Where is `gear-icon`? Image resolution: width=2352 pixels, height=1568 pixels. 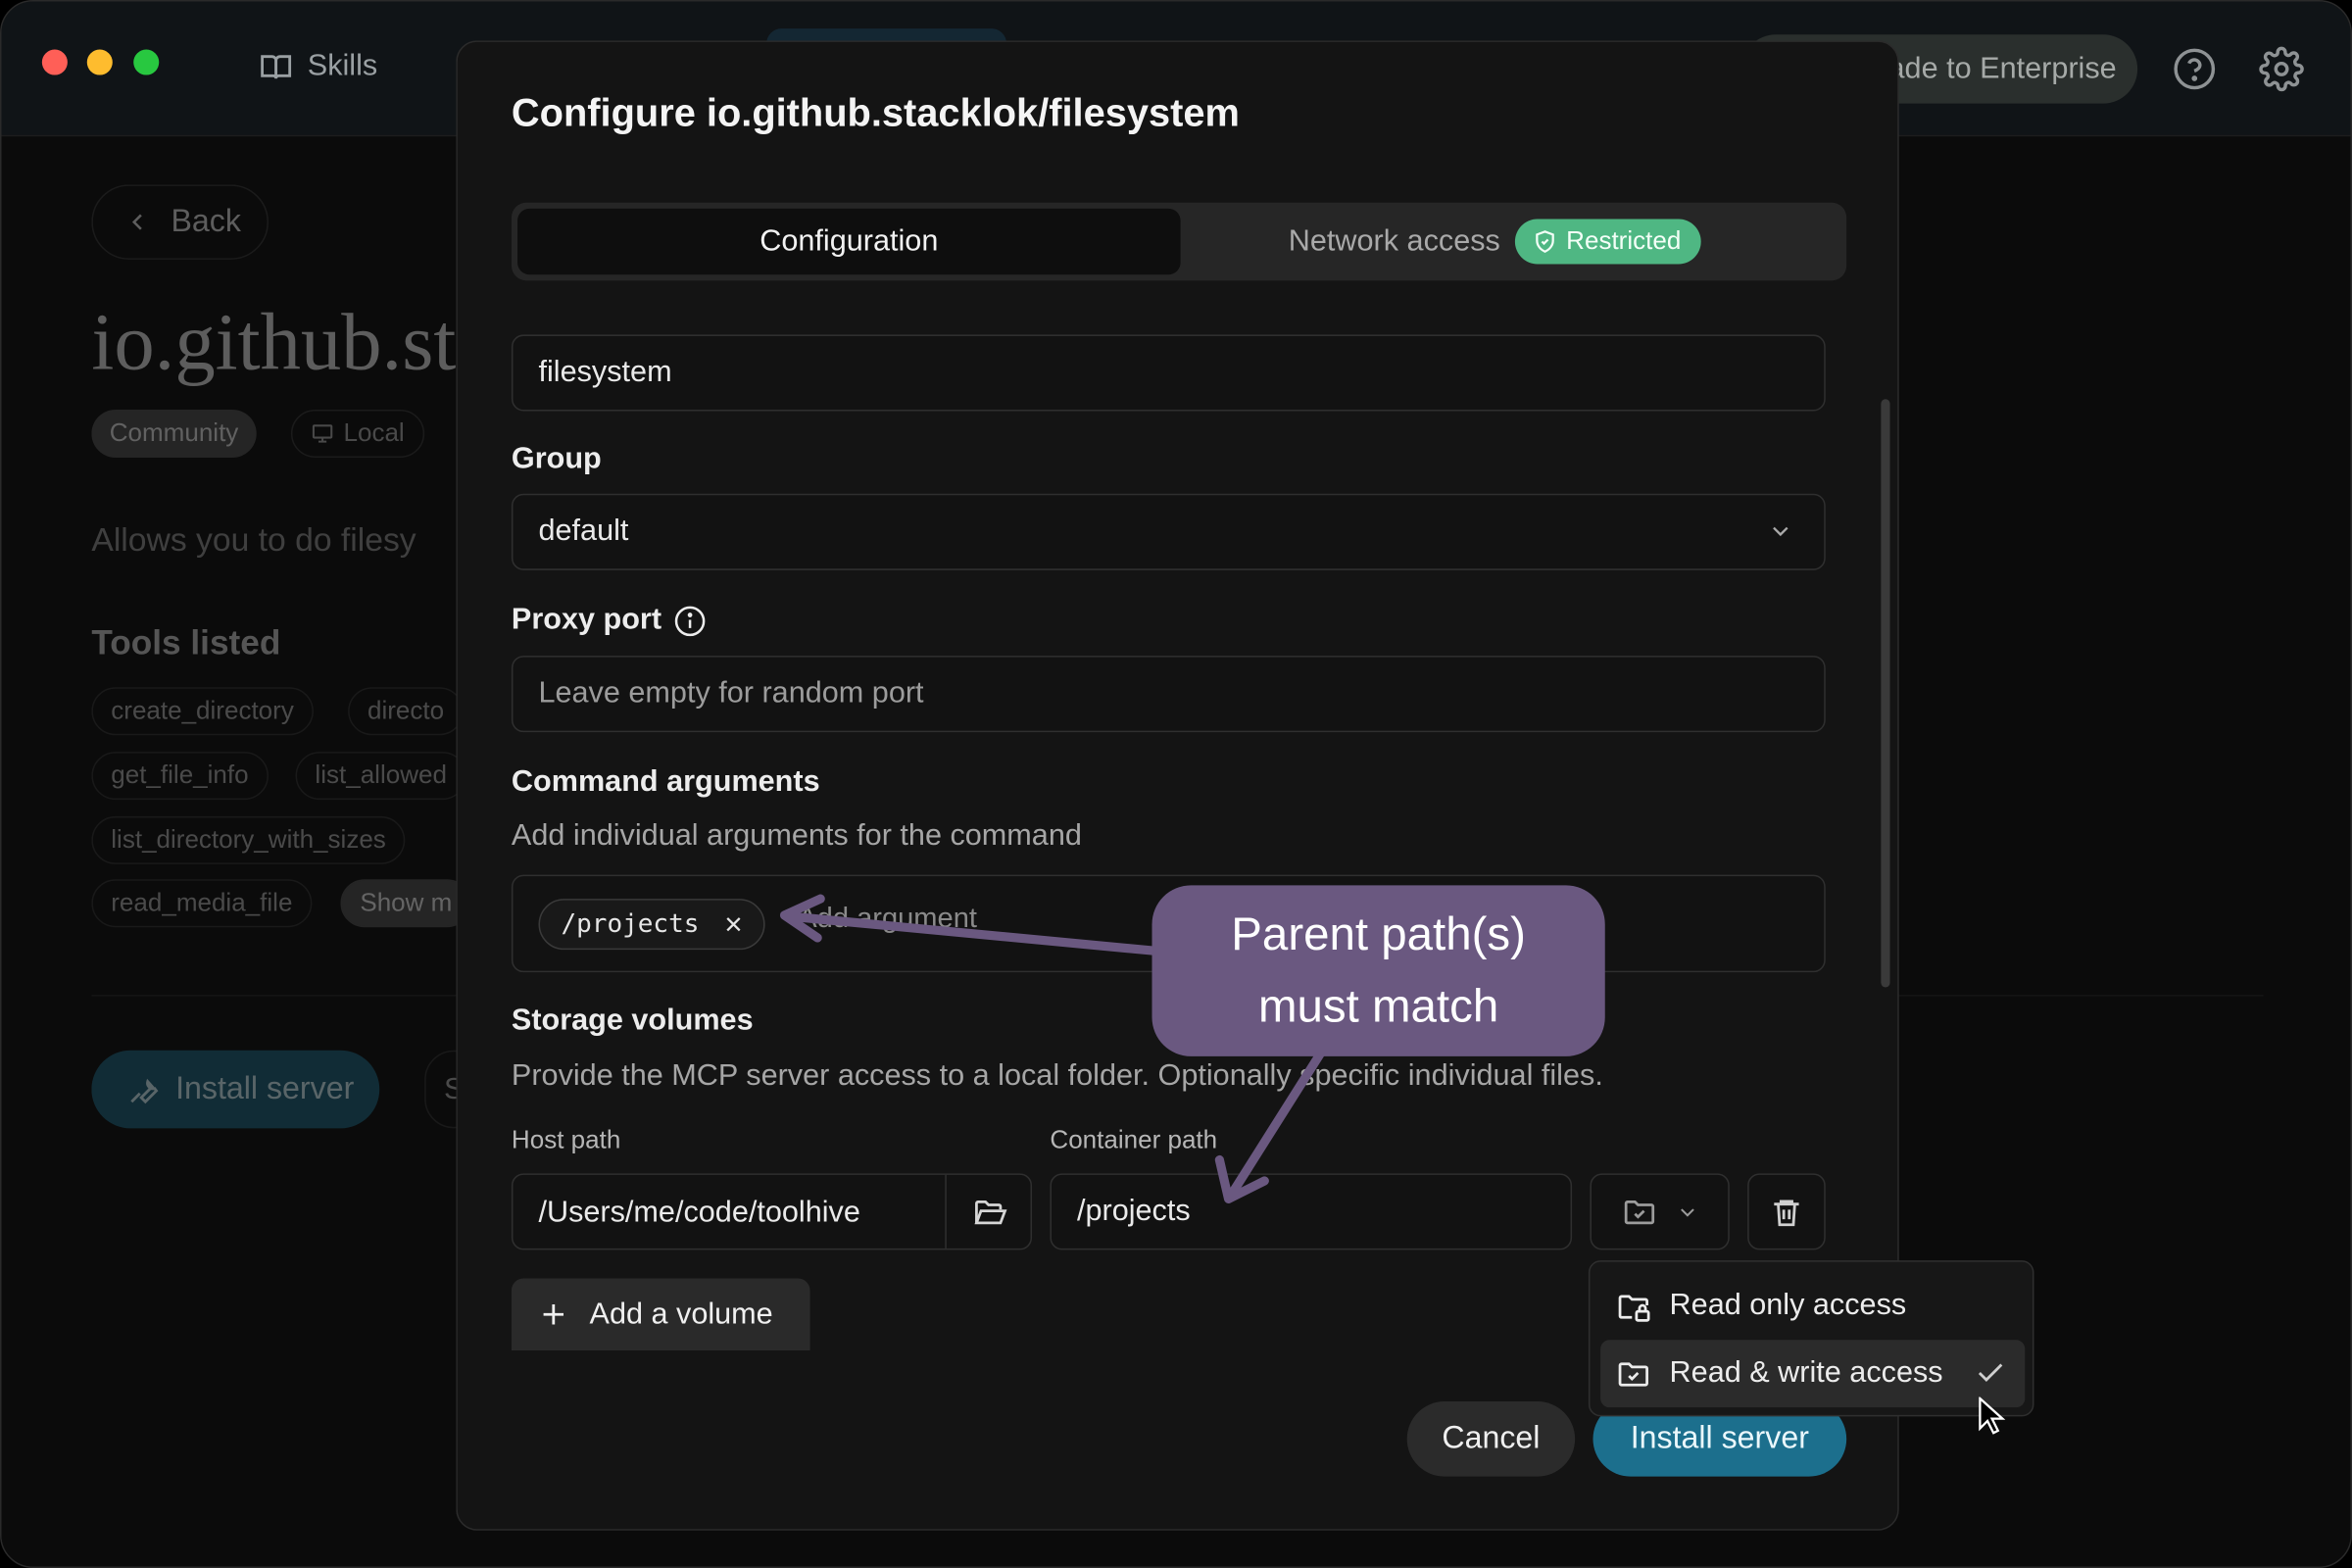
gear-icon is located at coordinates (2281, 69).